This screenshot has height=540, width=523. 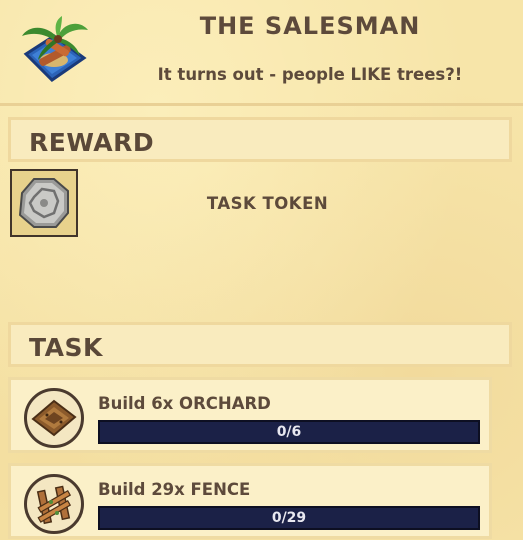 I want to click on task-item-fence: Build 29x FENCE 0/29, so click(x=250, y=501).